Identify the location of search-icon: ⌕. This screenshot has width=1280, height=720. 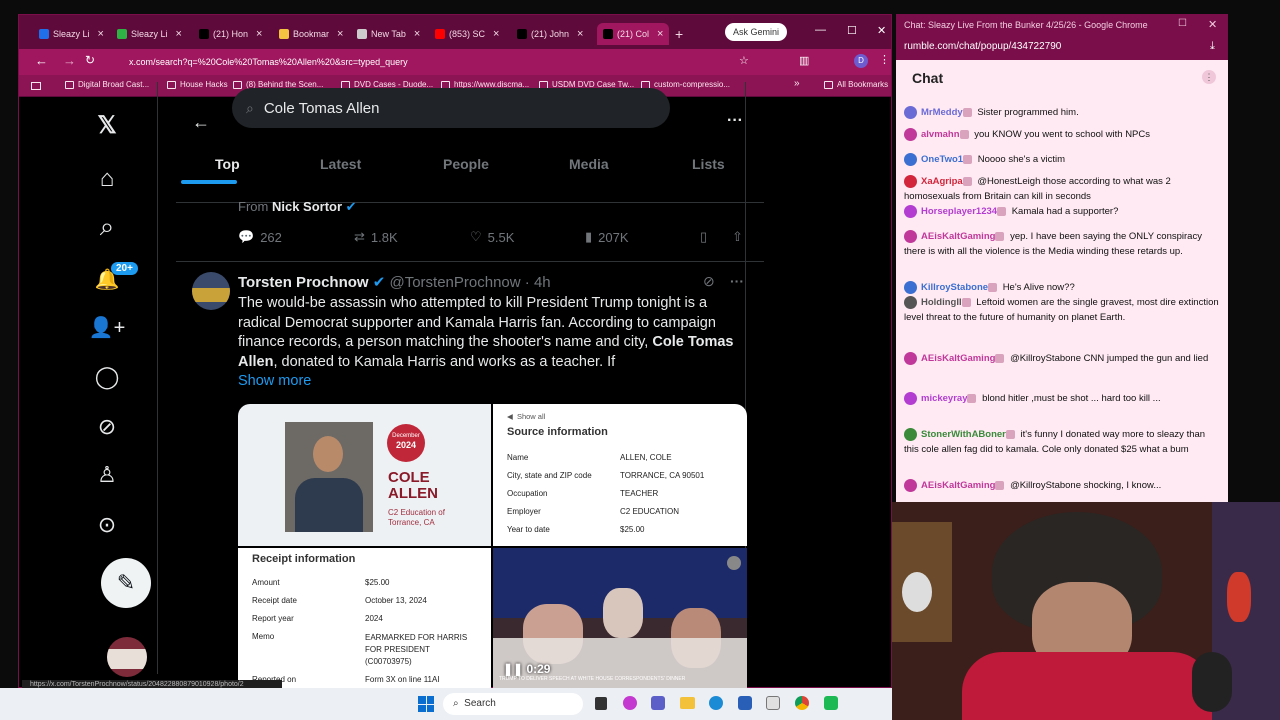
(107, 227).